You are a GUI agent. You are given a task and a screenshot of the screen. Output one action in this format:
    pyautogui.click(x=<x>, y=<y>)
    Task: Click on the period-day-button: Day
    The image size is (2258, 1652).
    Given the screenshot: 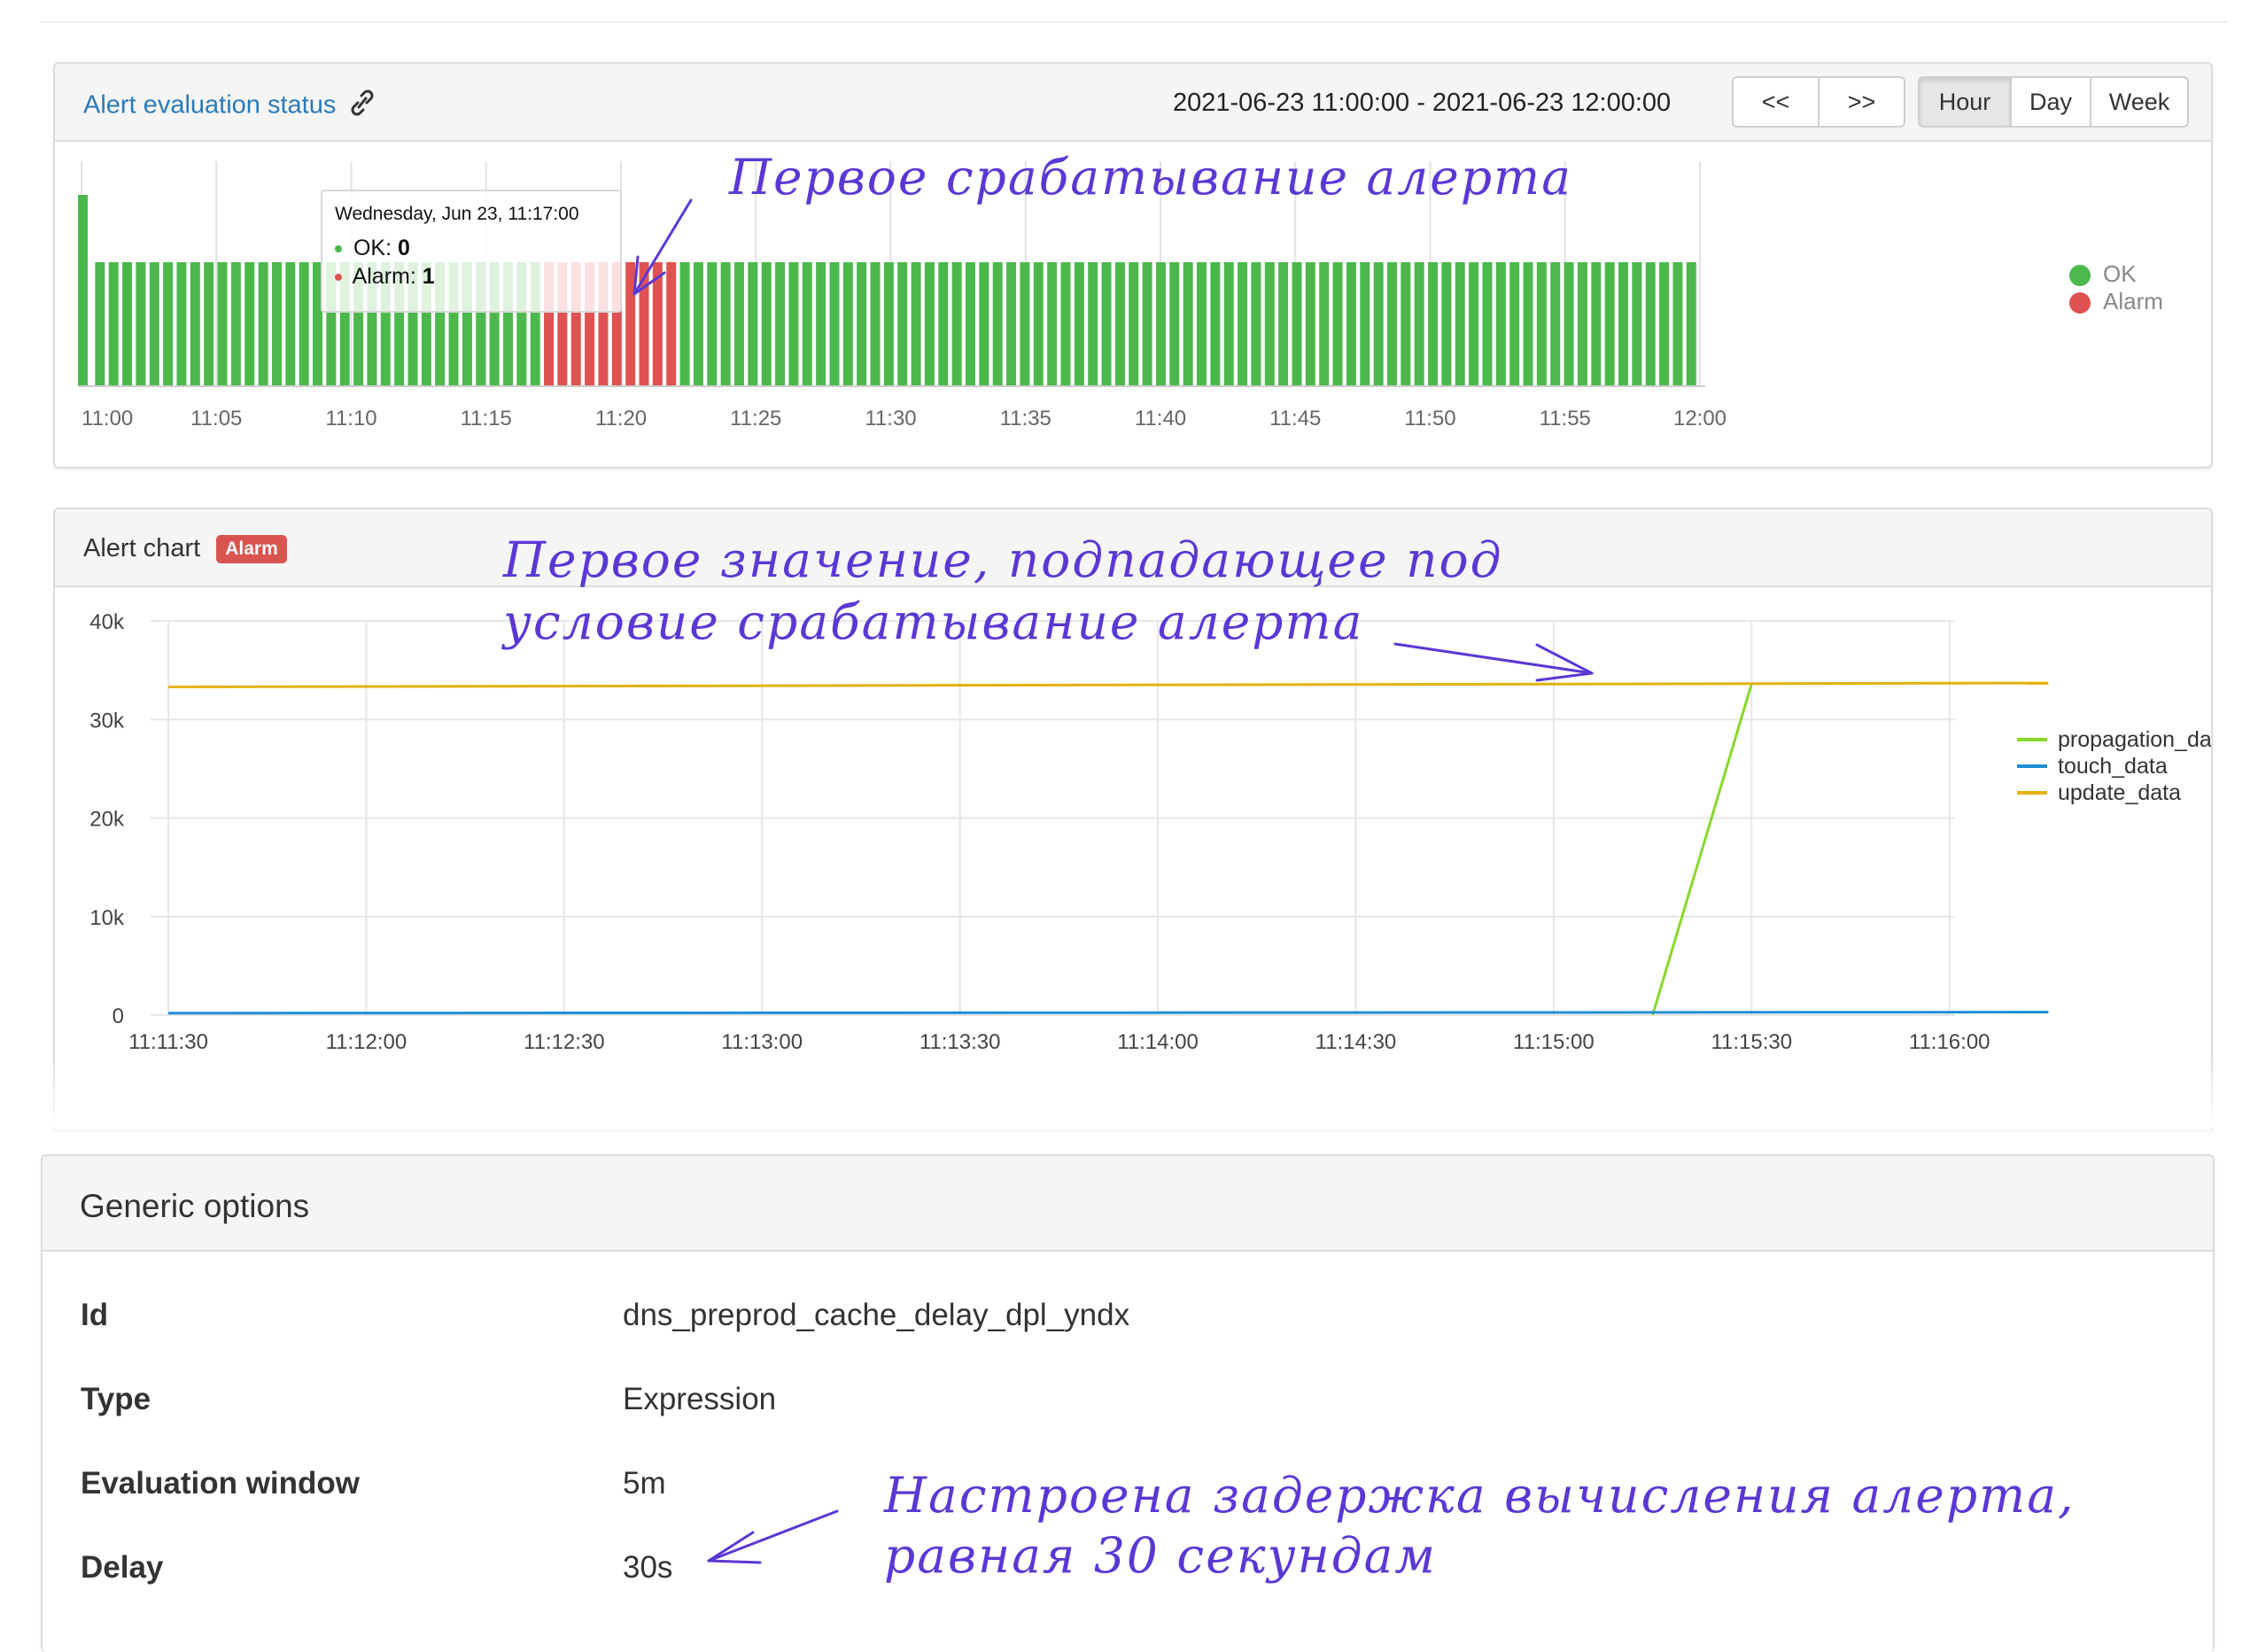 What is the action you would take?
    pyautogui.click(x=2050, y=102)
    